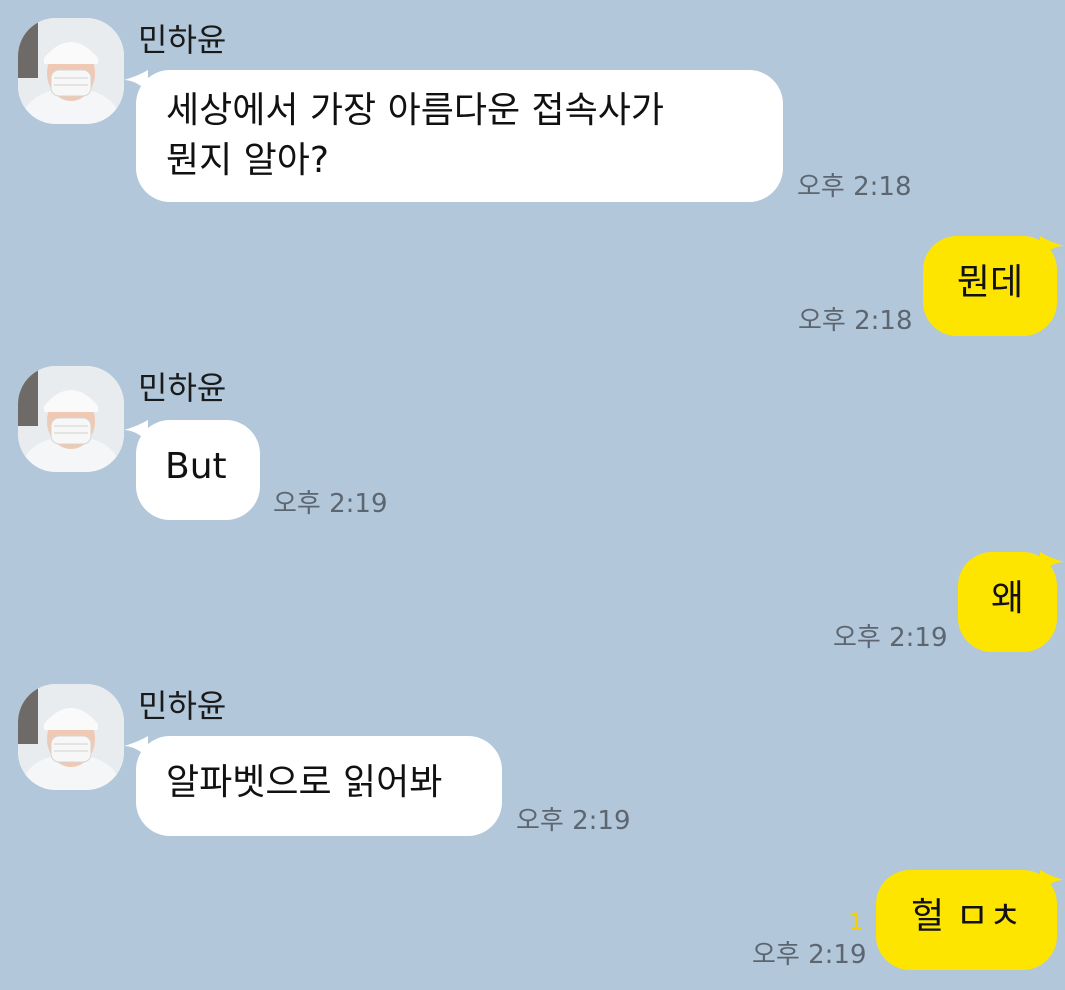  What do you see at coordinates (459, 136) in the screenshot?
I see `message-bubble-incoming: 세상에서 가장 아름다운 접속사가 뭔지 알아?` at bounding box center [459, 136].